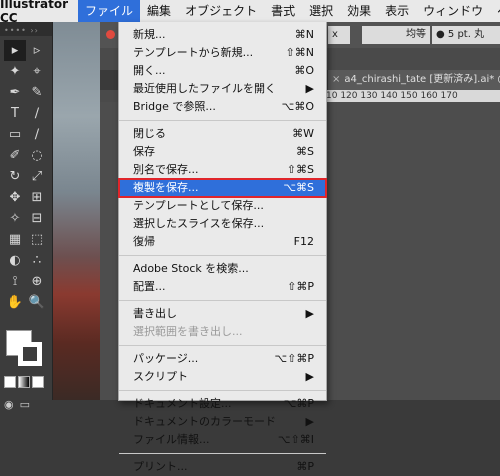  Describe the element at coordinates (15, 281) in the screenshot. I see `tool-button: ⟟` at that location.